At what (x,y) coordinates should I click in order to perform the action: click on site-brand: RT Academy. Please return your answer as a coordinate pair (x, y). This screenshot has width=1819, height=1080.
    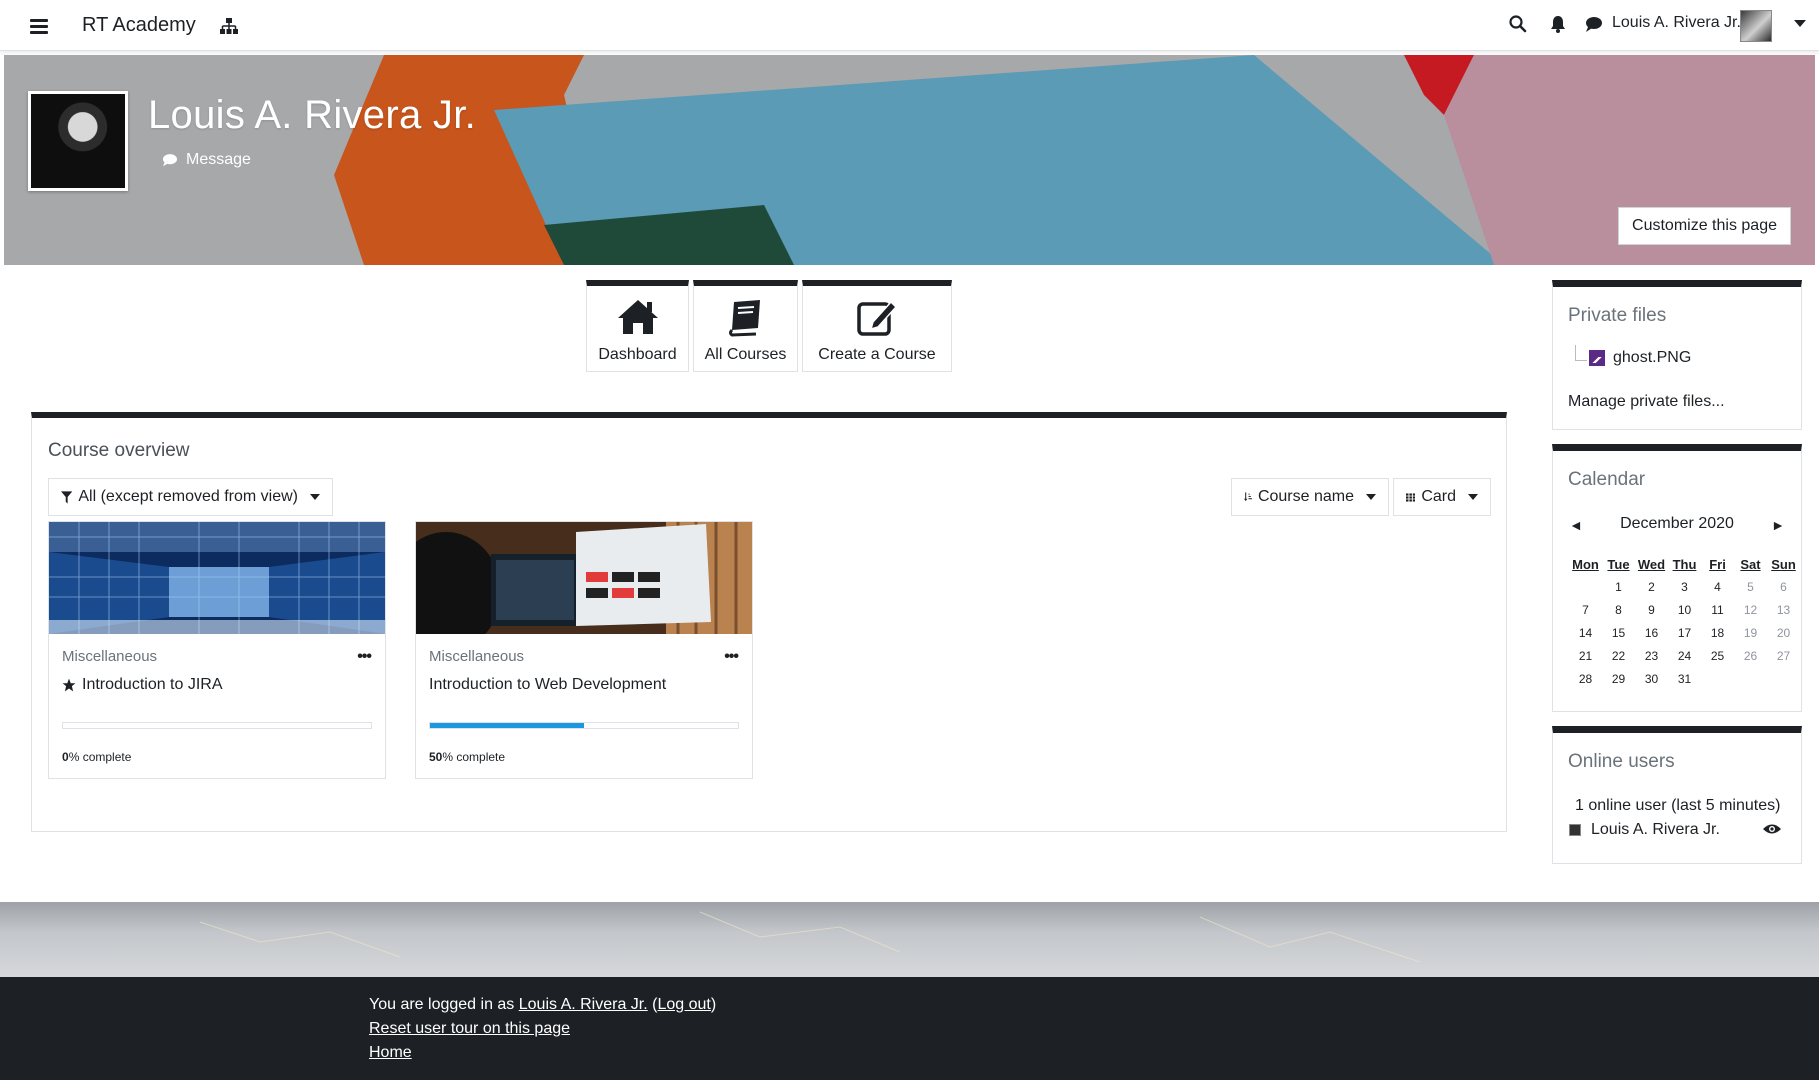
    Looking at the image, I should click on (139, 25).